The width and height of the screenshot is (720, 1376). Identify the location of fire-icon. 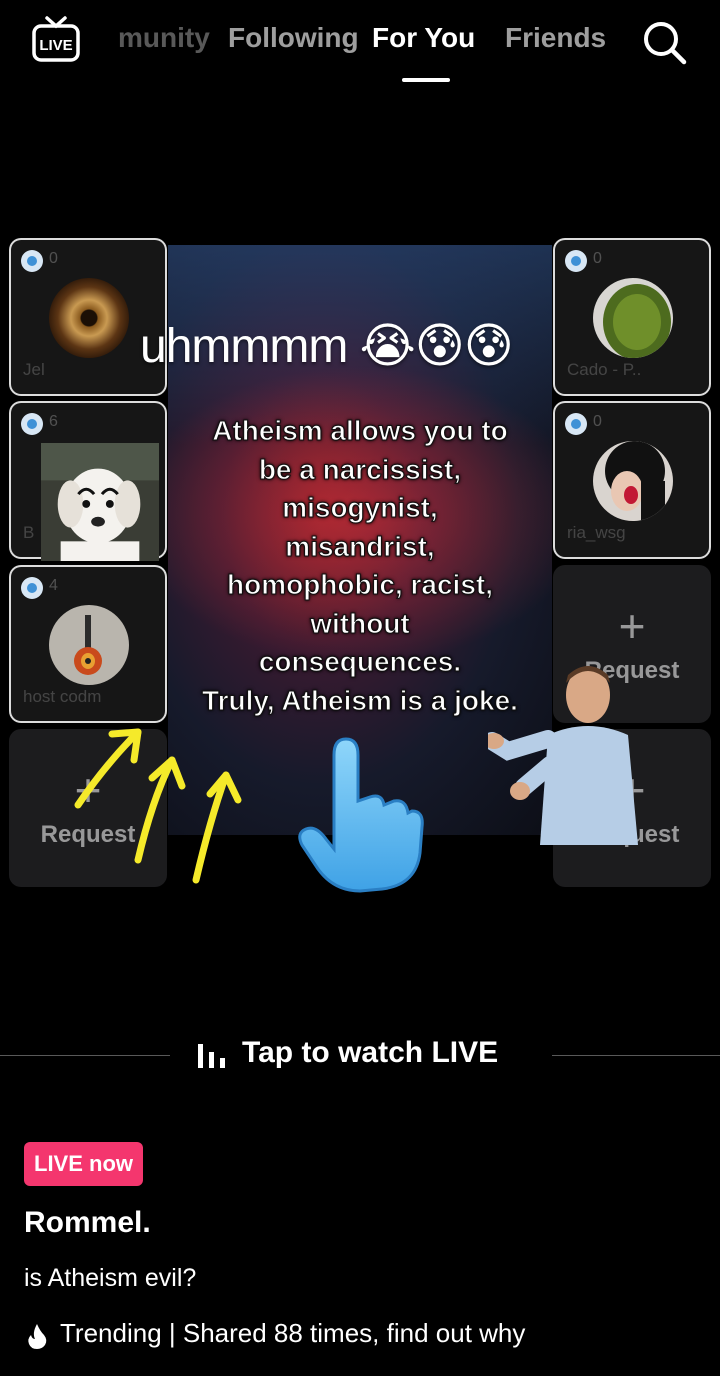
(37, 1336).